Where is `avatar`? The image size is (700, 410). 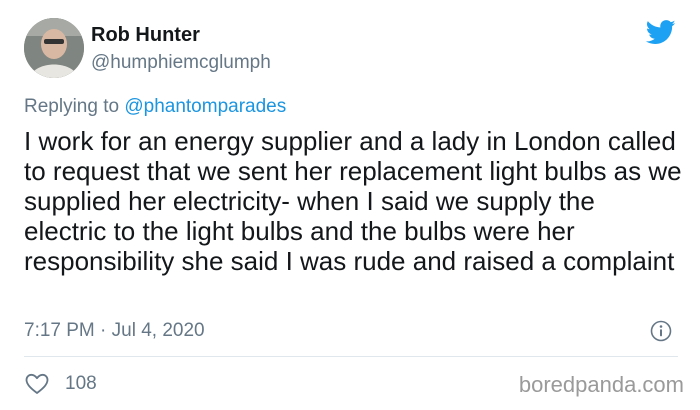
avatar is located at coordinates (54, 48).